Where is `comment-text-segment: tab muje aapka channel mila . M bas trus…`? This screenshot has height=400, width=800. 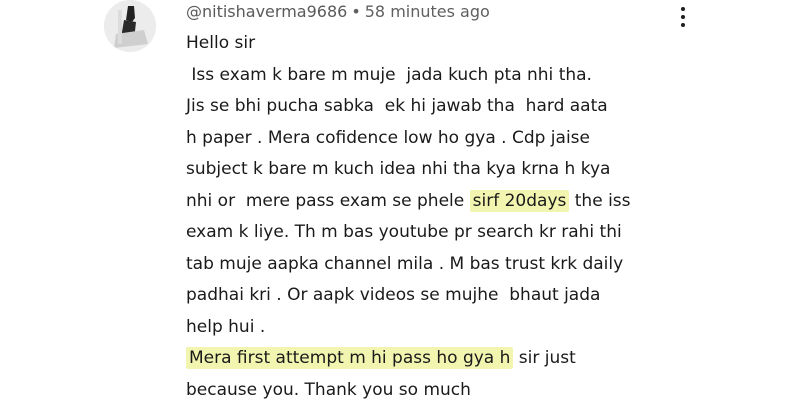
comment-text-segment: tab muje aapka channel mila . M bas trus… is located at coordinates (405, 263).